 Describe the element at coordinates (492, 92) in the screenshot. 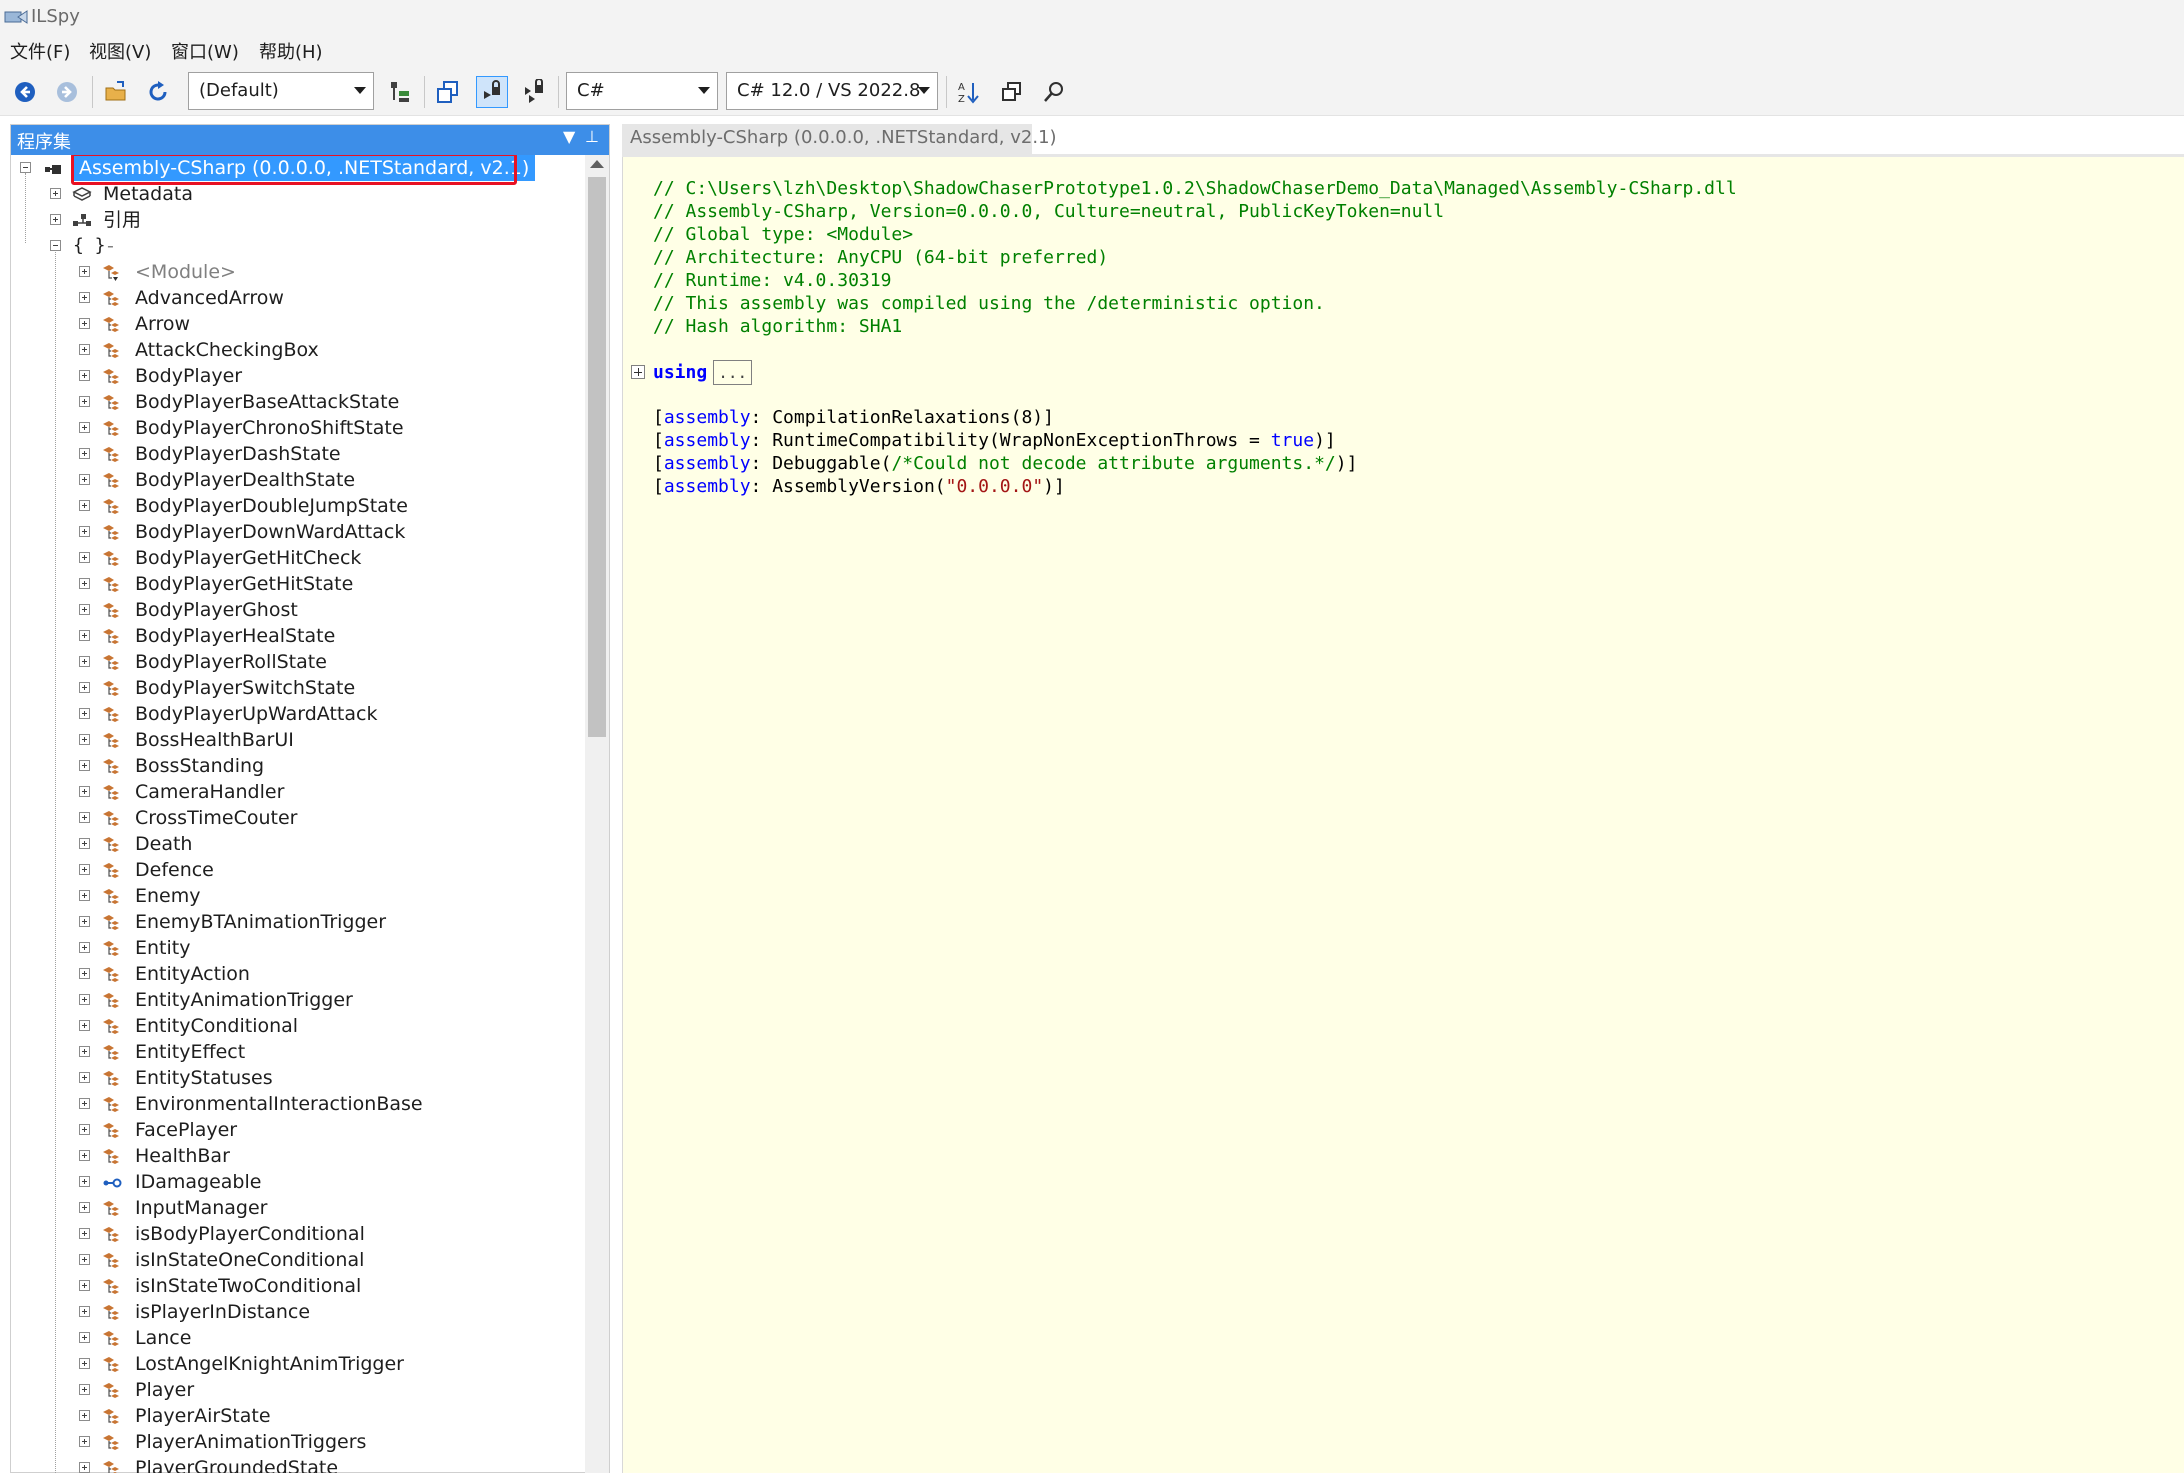

I see `show-public-only-icon` at that location.